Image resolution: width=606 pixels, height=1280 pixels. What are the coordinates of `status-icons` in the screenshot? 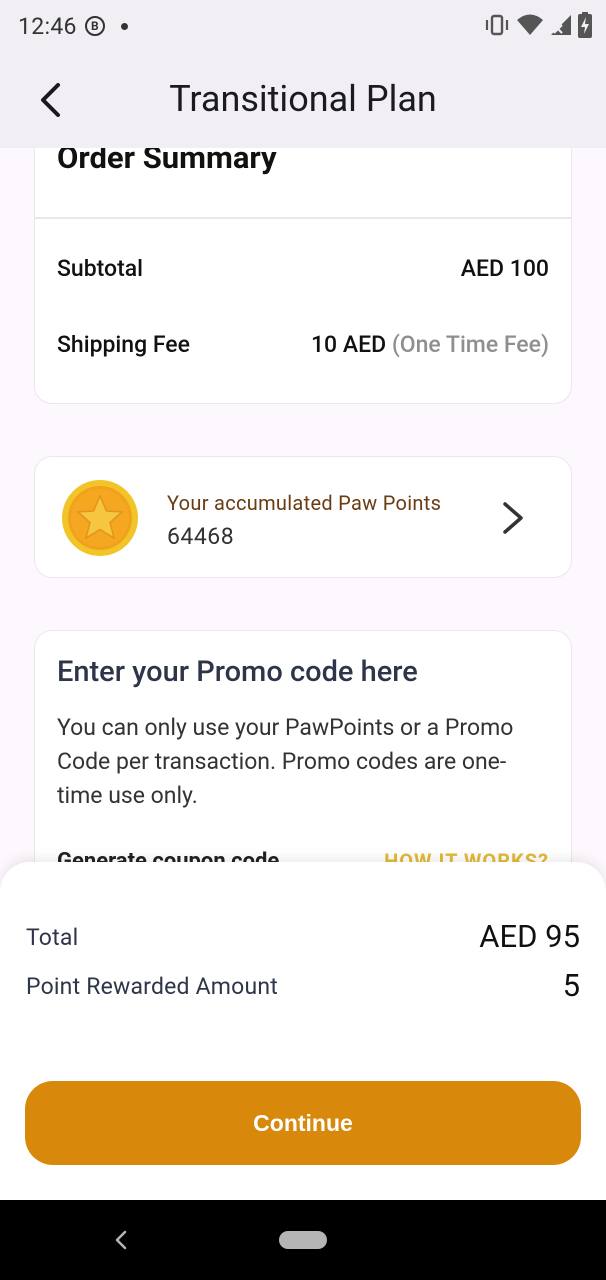 It's located at (538, 25).